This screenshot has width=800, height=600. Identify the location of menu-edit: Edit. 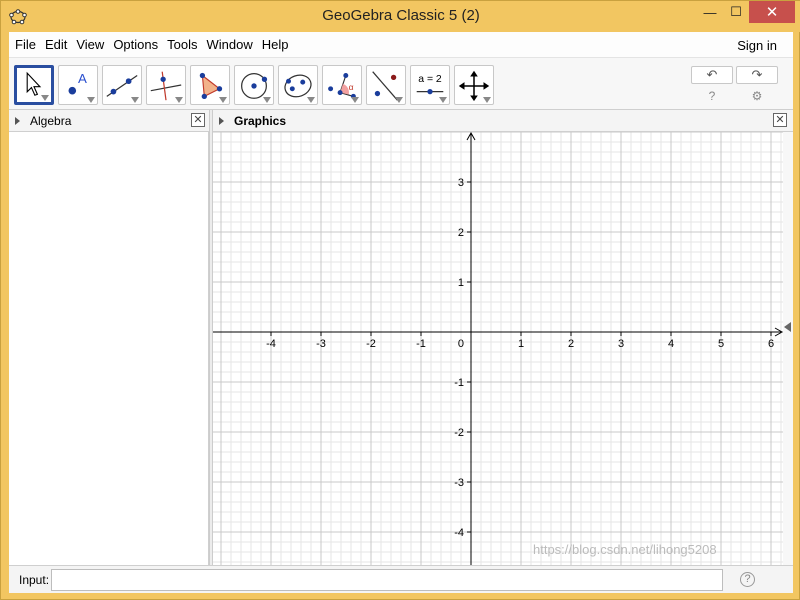
(56, 44).